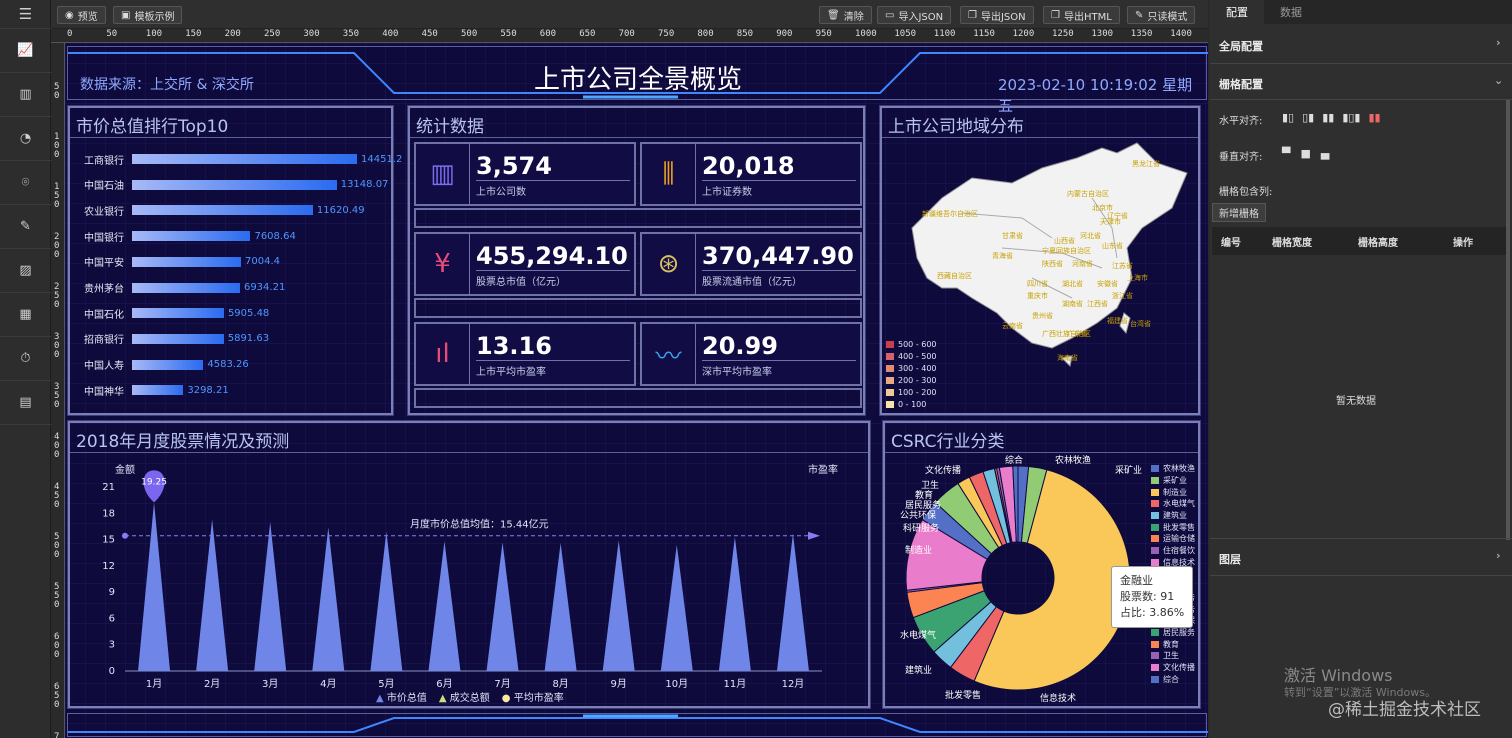 The image size is (1512, 738). Describe the element at coordinates (525, 354) in the screenshot. I see `stat-card: ıl 13.16 上市平均市盈率` at that location.